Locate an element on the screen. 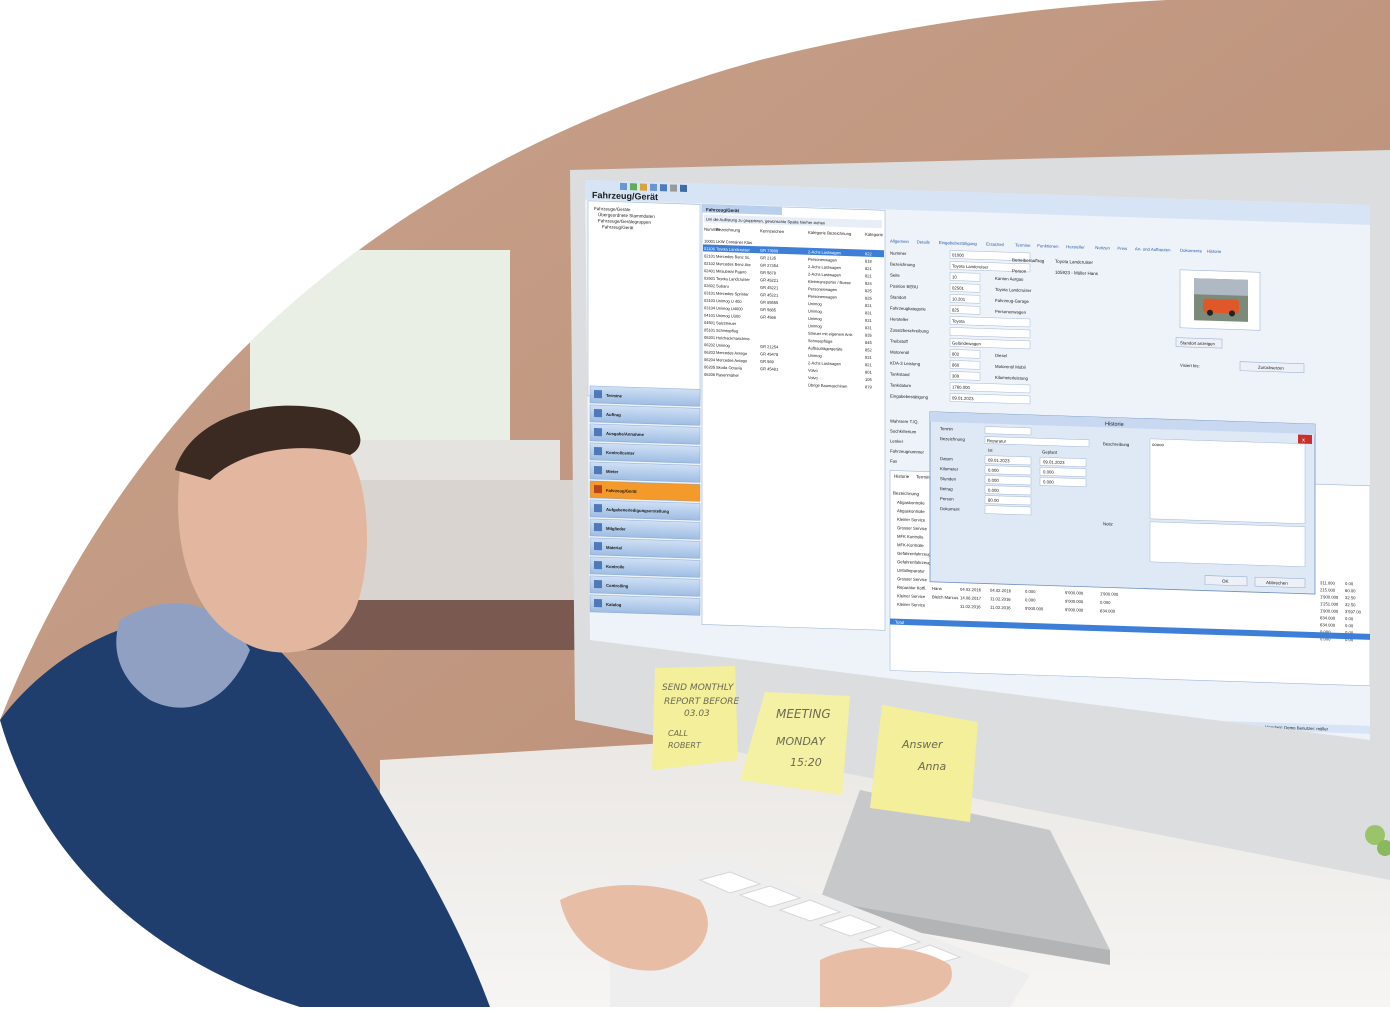 This screenshot has width=1390, height=1012. history-tab-0: Historie is located at coordinates (902, 477).